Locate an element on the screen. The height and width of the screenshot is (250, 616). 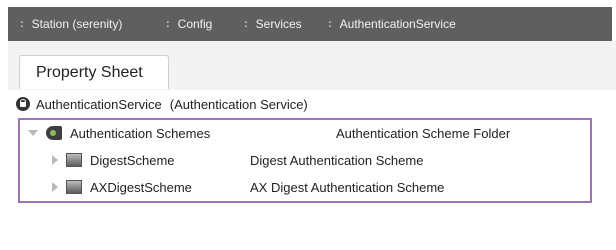
collapse-arrow-icon is located at coordinates (33, 133).